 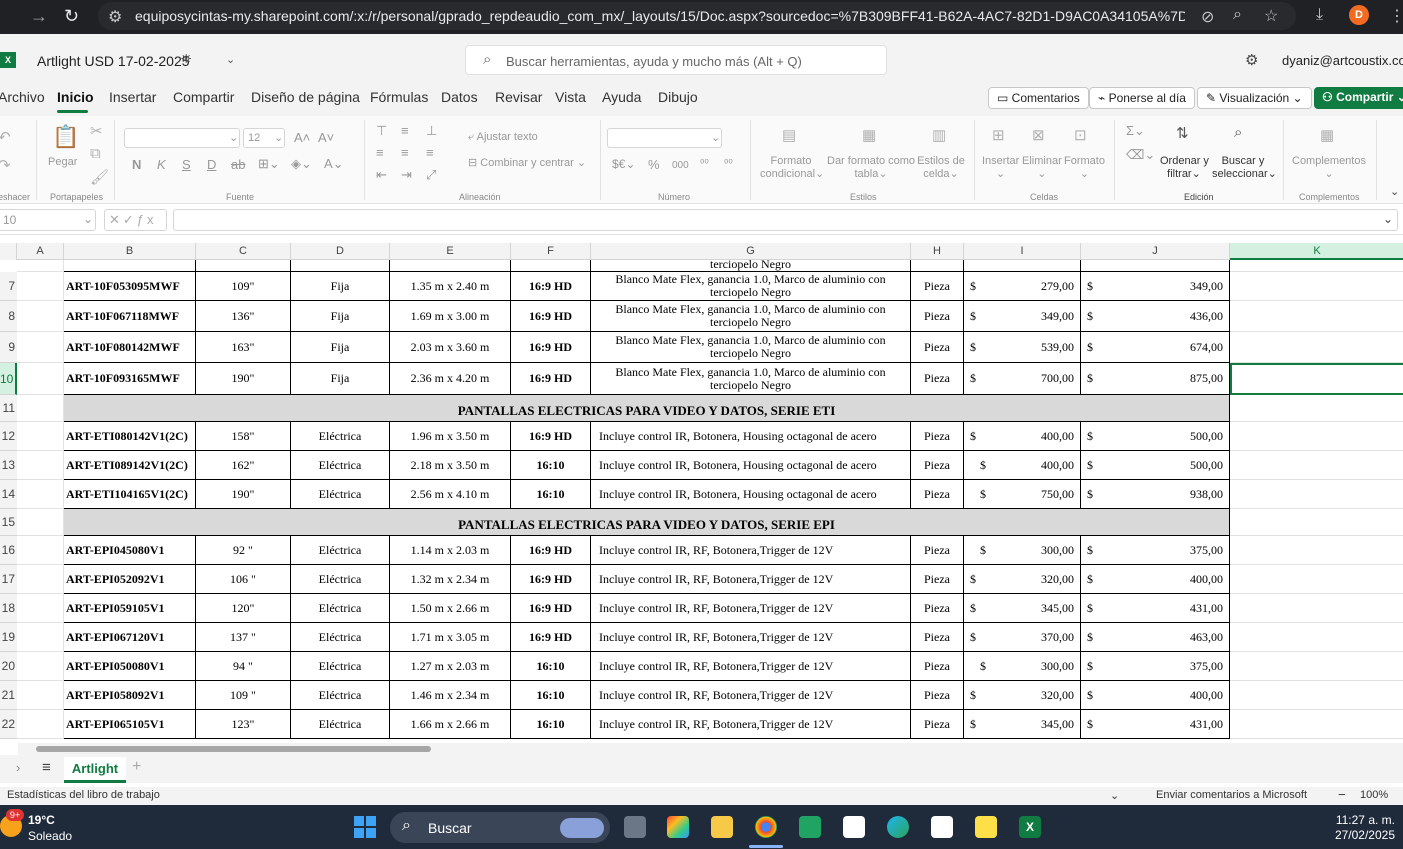 What do you see at coordinates (450, 494) in the screenshot?
I see `dimensions: 2.56 m x 4.10 m` at bounding box center [450, 494].